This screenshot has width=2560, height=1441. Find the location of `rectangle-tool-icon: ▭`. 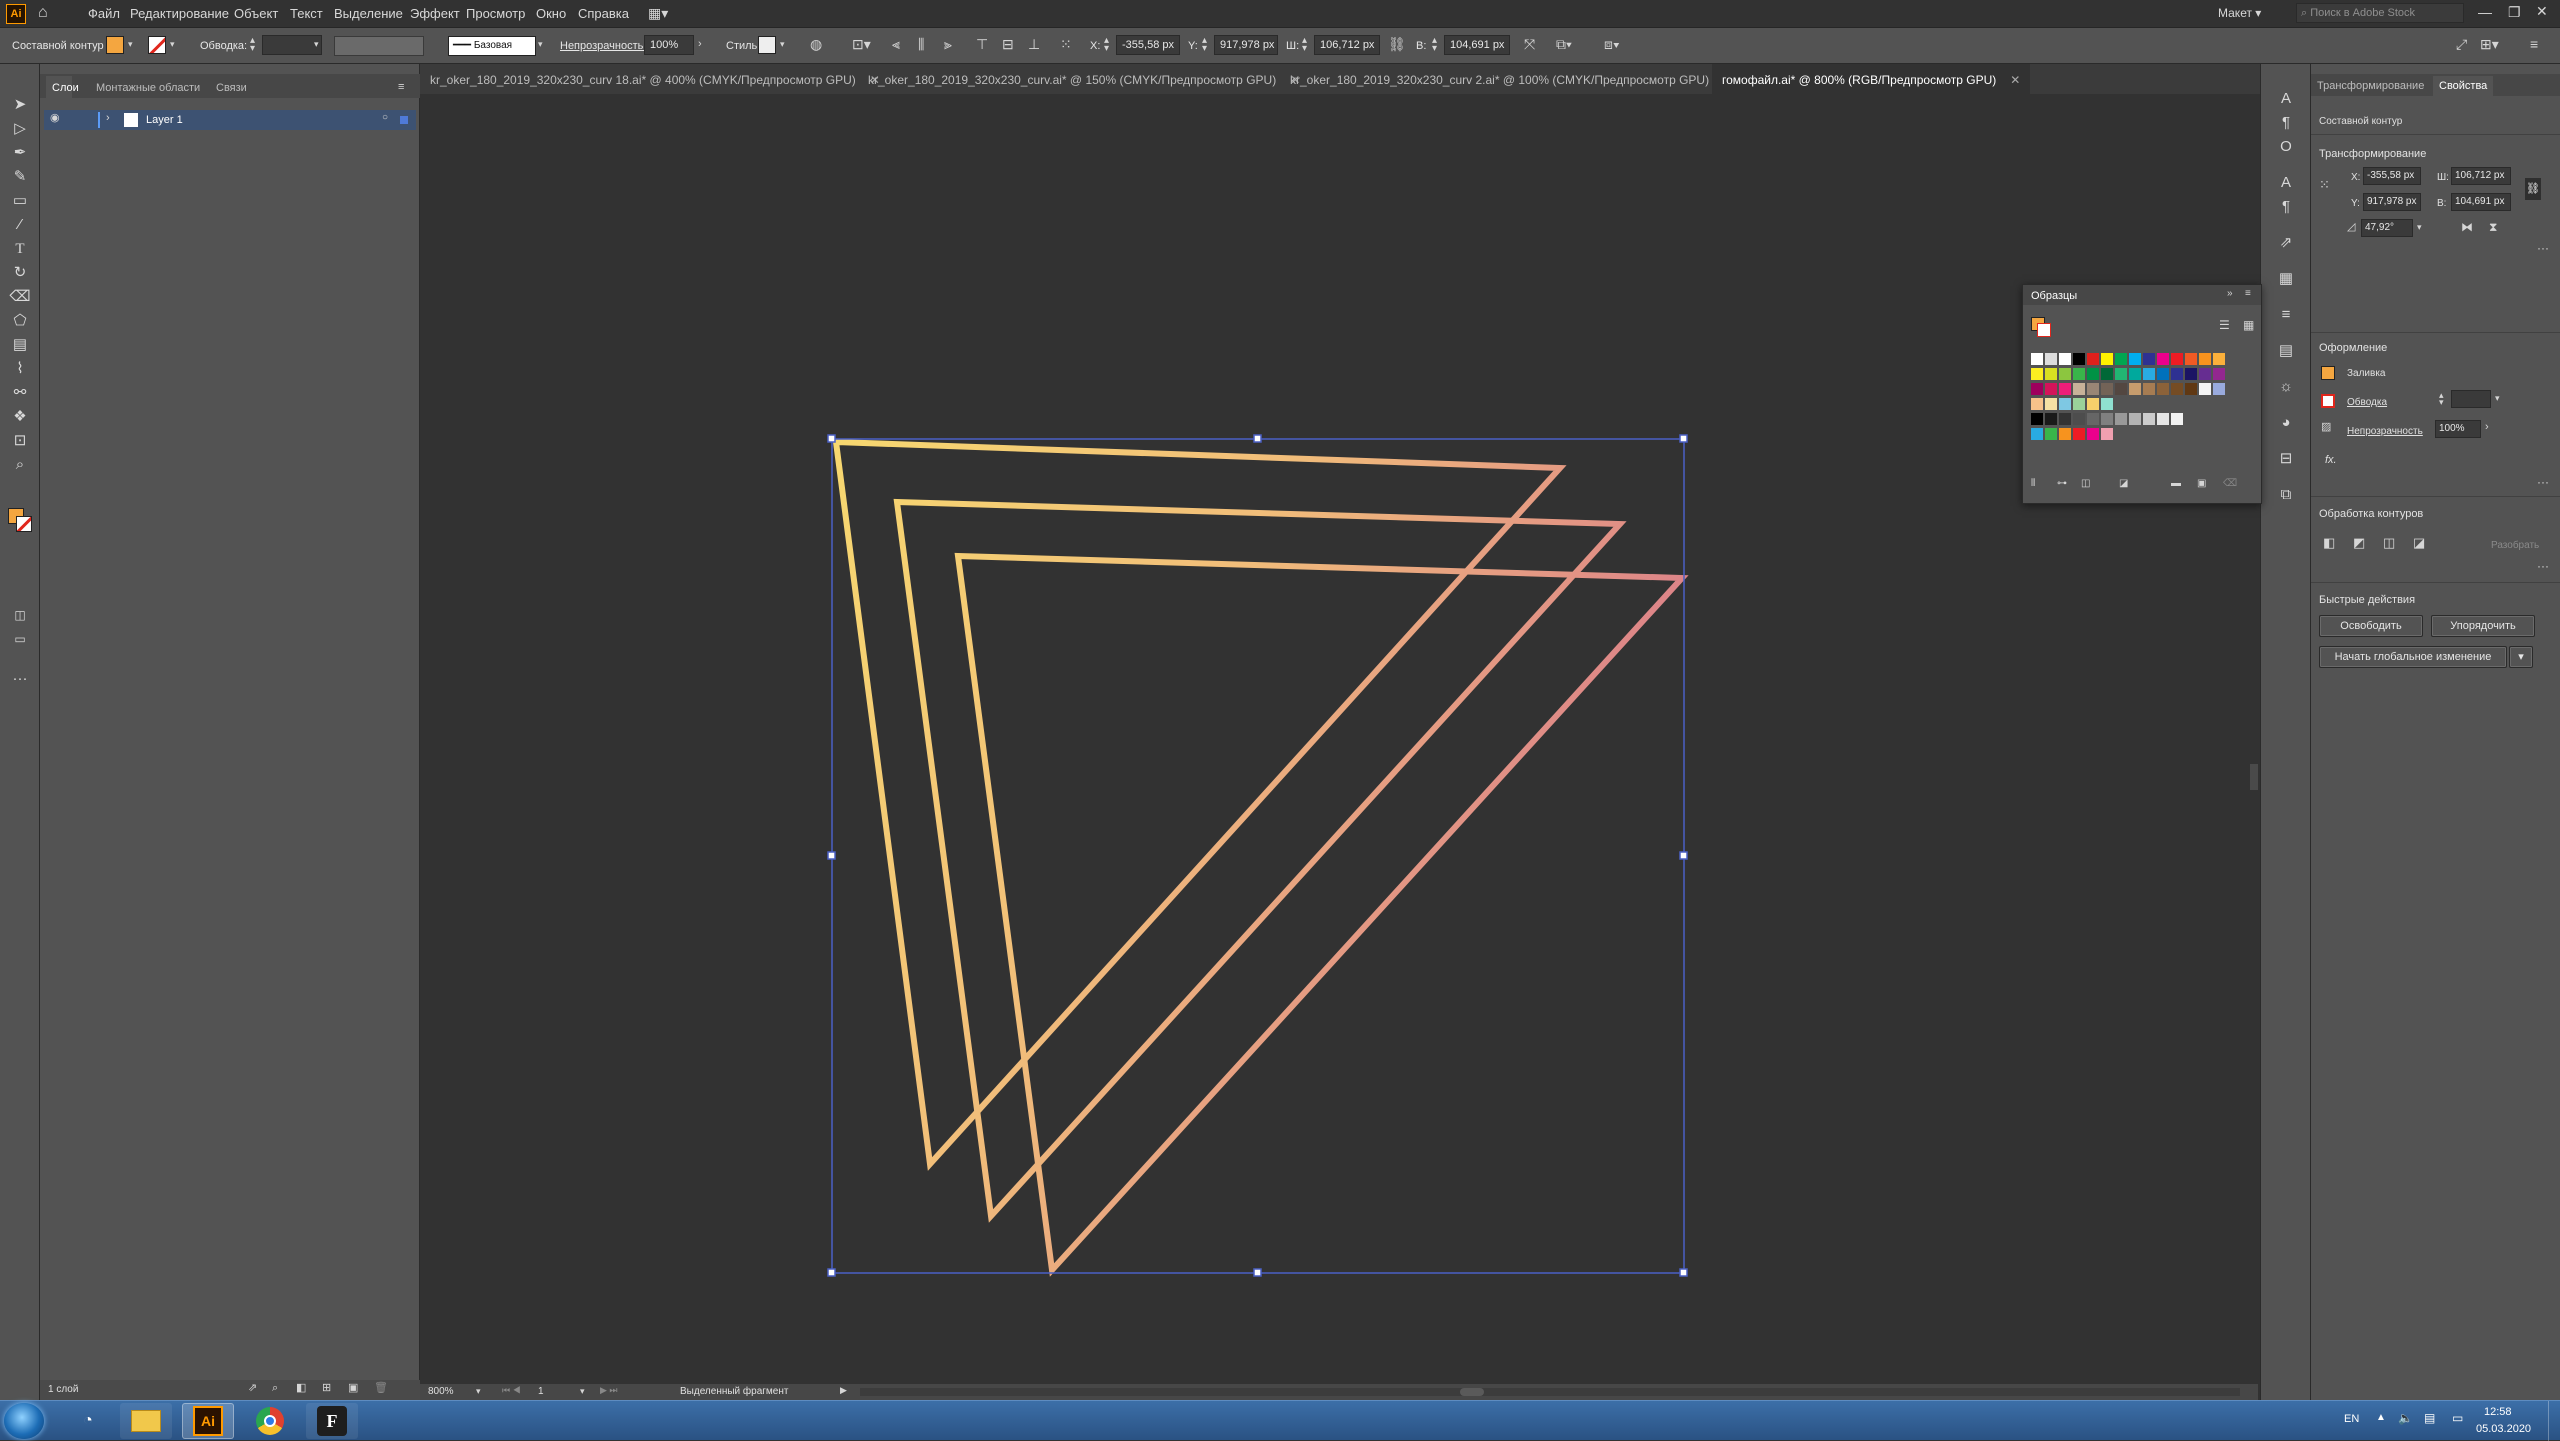

rectangle-tool-icon: ▭ is located at coordinates (20, 201).